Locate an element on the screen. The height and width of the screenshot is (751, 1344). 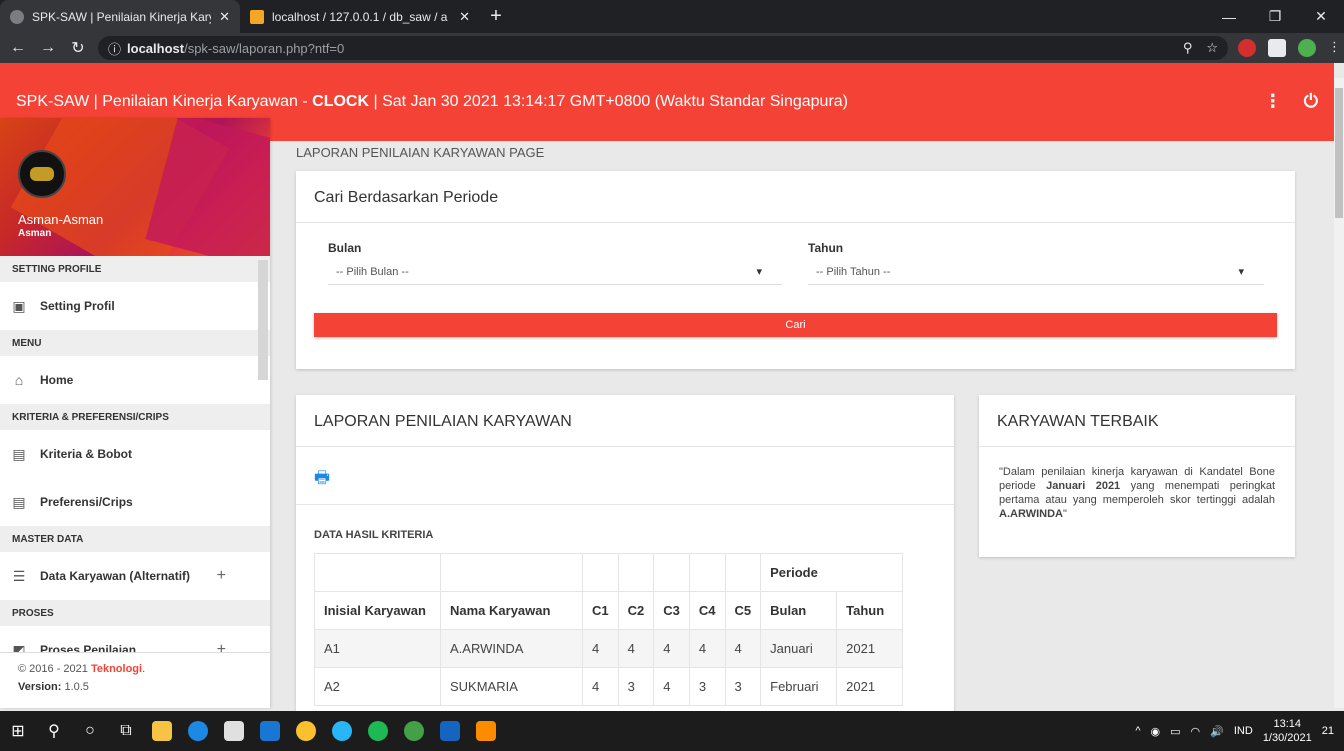
table-row: A2 SUKMARIA 4 3 4 3 3 Februari 2021 is located at coordinates (609, 686).